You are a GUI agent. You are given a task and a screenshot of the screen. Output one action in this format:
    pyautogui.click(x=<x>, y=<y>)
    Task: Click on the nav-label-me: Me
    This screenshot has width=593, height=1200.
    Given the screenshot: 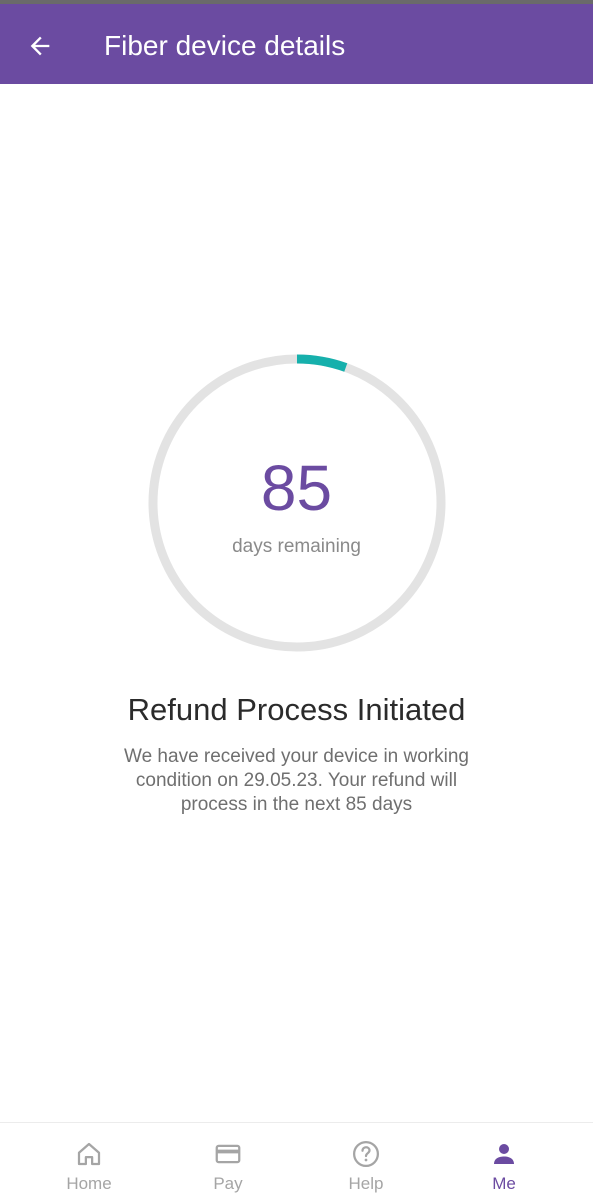 What is the action you would take?
    pyautogui.click(x=504, y=1183)
    